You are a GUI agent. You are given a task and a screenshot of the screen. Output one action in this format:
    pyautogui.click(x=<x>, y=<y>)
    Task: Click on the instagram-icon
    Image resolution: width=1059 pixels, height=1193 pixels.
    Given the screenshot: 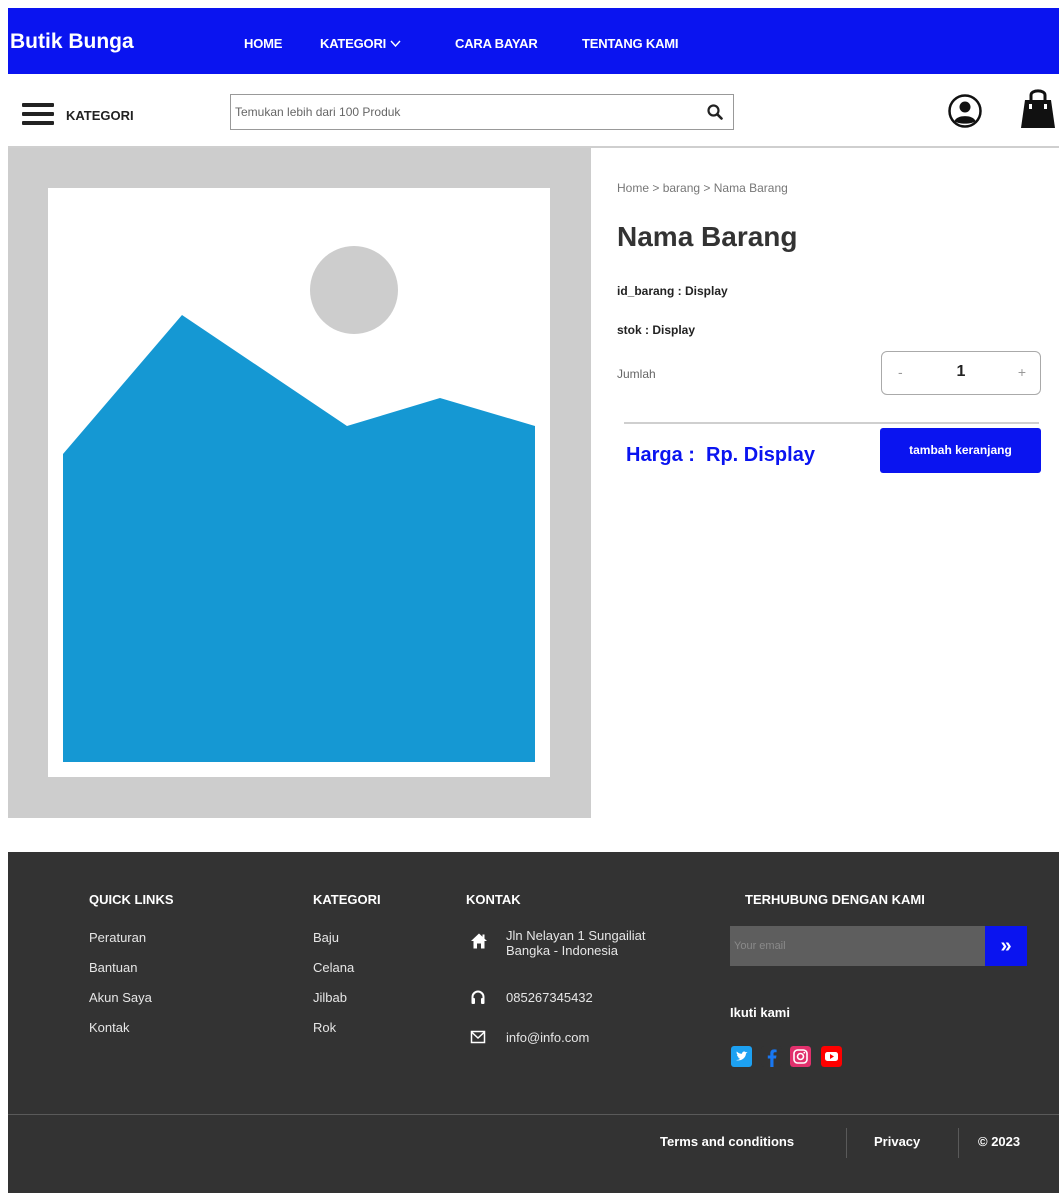 What is the action you would take?
    pyautogui.click(x=800, y=1056)
    